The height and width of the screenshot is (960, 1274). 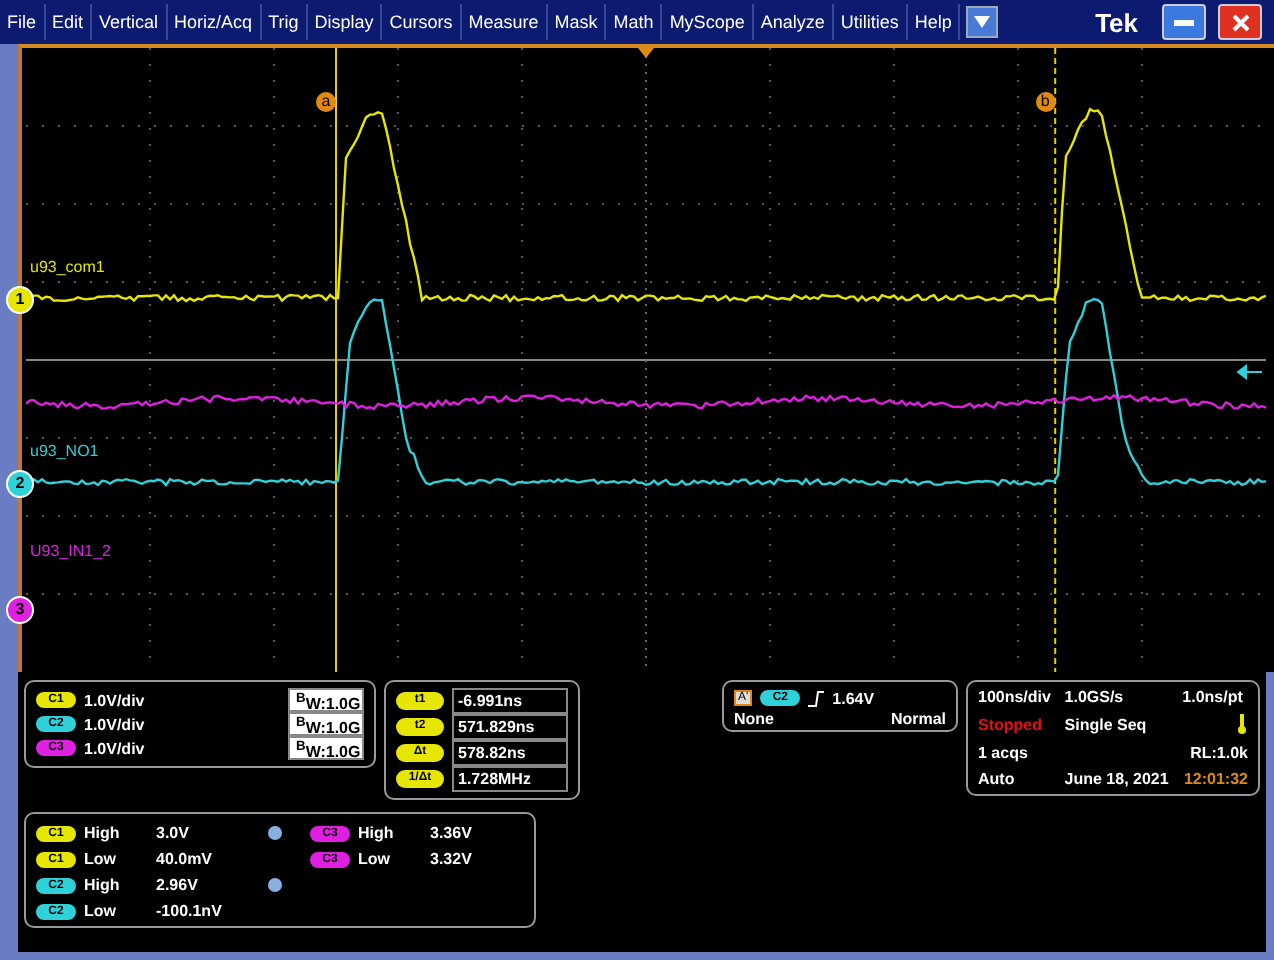 I want to click on record-length: RL:1.0k, so click(x=1219, y=752).